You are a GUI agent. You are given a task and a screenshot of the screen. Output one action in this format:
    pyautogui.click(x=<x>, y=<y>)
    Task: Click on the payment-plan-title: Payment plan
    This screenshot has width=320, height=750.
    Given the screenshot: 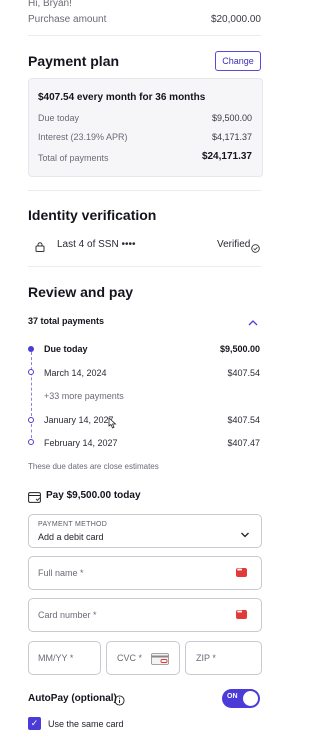 What is the action you would take?
    pyautogui.click(x=74, y=61)
    